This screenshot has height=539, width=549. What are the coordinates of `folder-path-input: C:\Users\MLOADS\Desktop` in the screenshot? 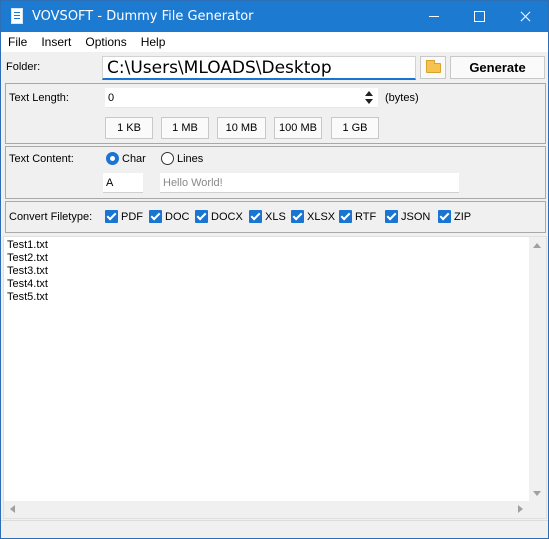 It's located at (259, 68).